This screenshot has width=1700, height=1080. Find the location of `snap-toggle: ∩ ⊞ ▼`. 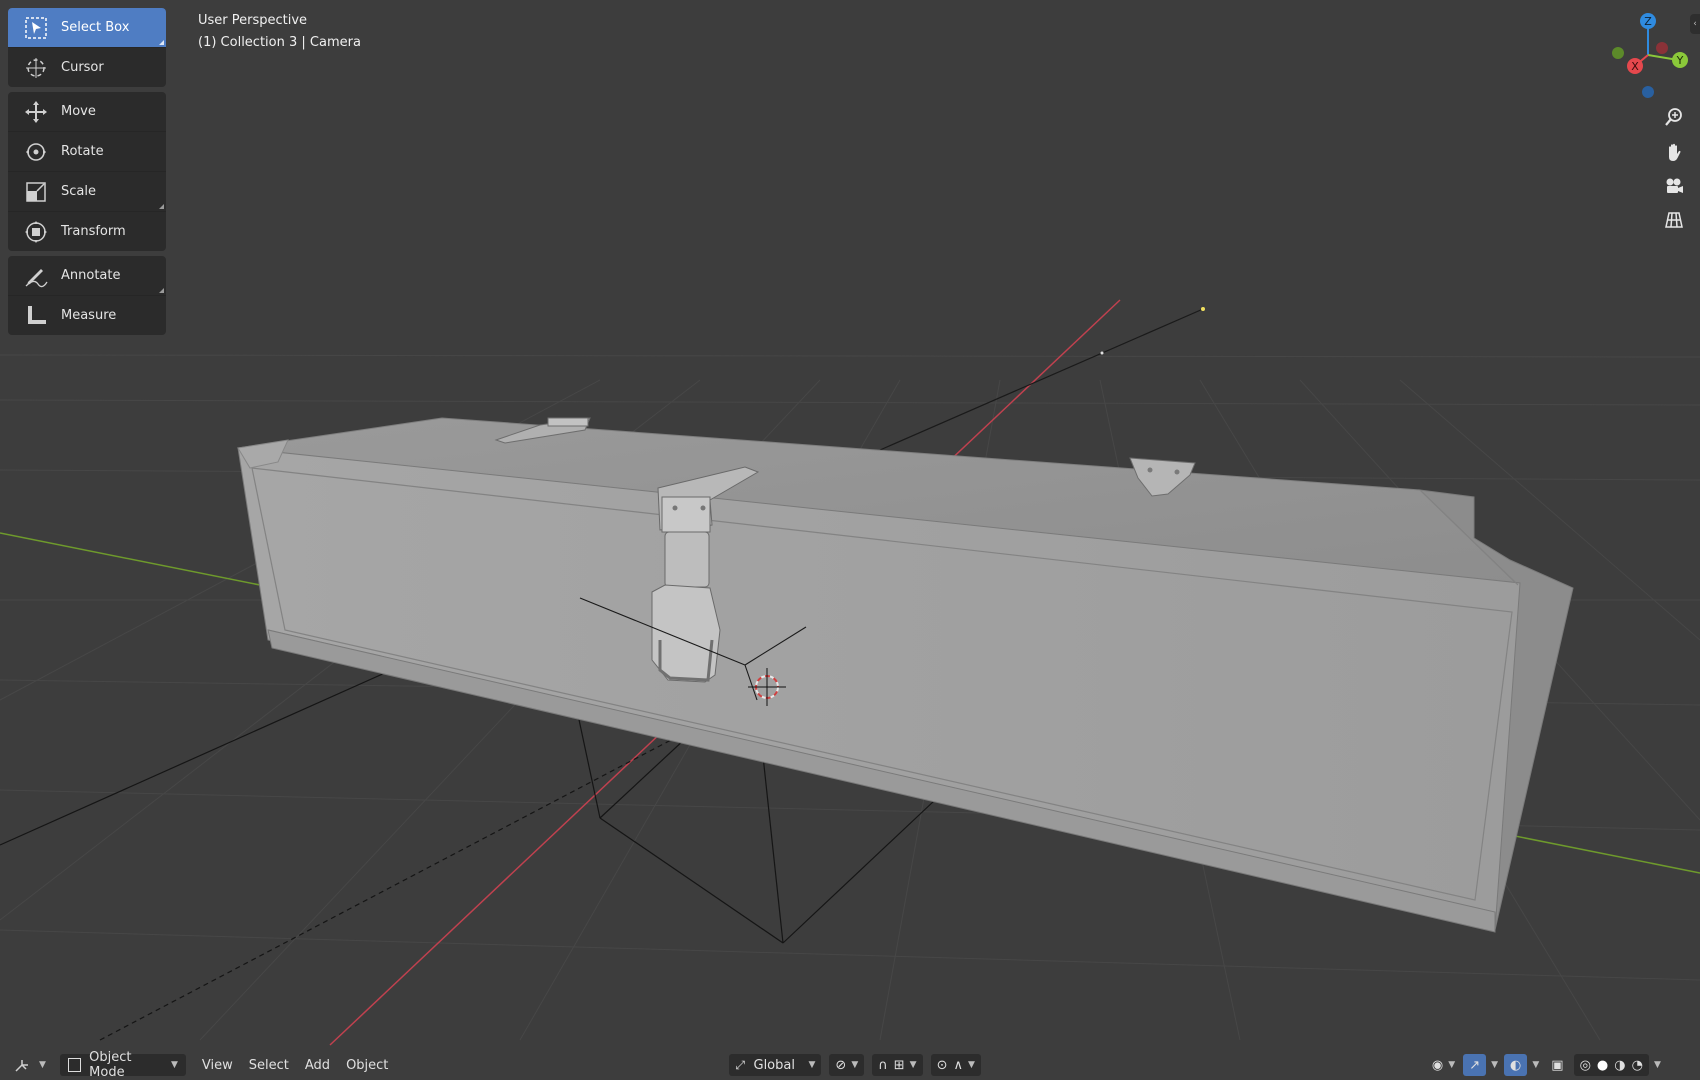

snap-toggle: ∩ ⊞ ▼ is located at coordinates (897, 1065).